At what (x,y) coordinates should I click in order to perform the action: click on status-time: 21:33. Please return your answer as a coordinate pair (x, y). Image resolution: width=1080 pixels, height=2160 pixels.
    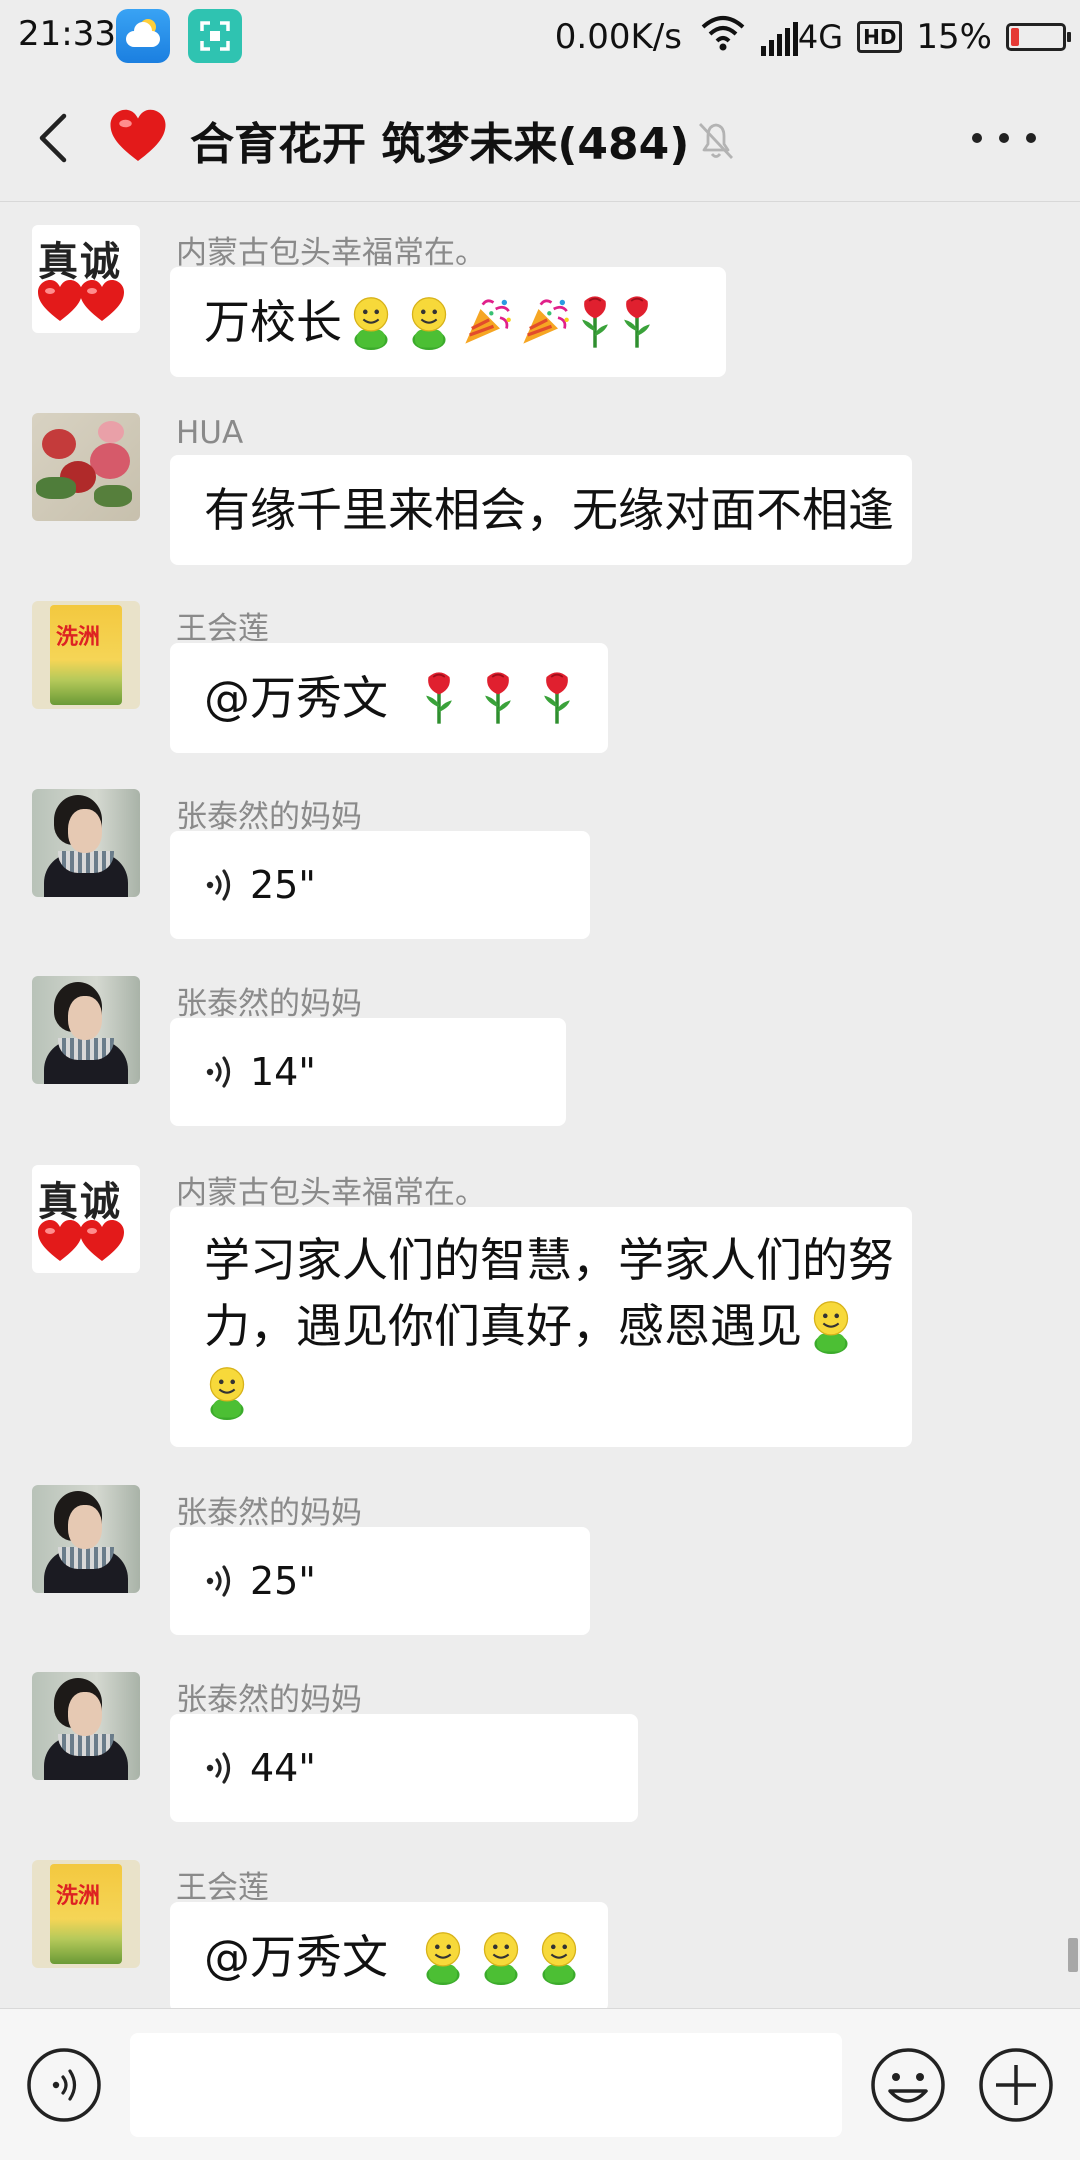
    Looking at the image, I should click on (67, 34).